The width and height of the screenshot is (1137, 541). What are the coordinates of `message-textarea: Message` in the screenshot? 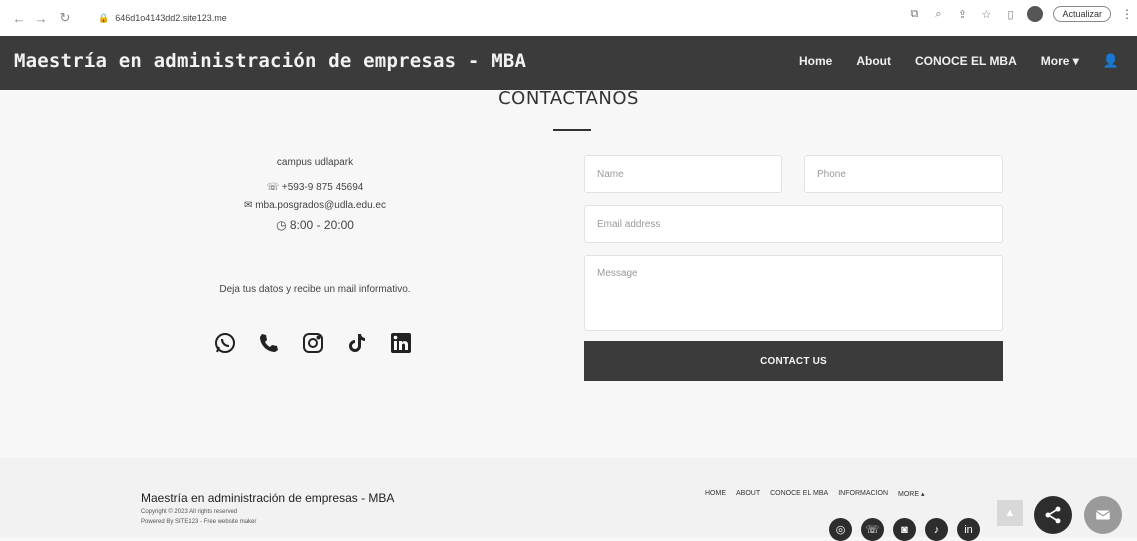 It's located at (793, 293).